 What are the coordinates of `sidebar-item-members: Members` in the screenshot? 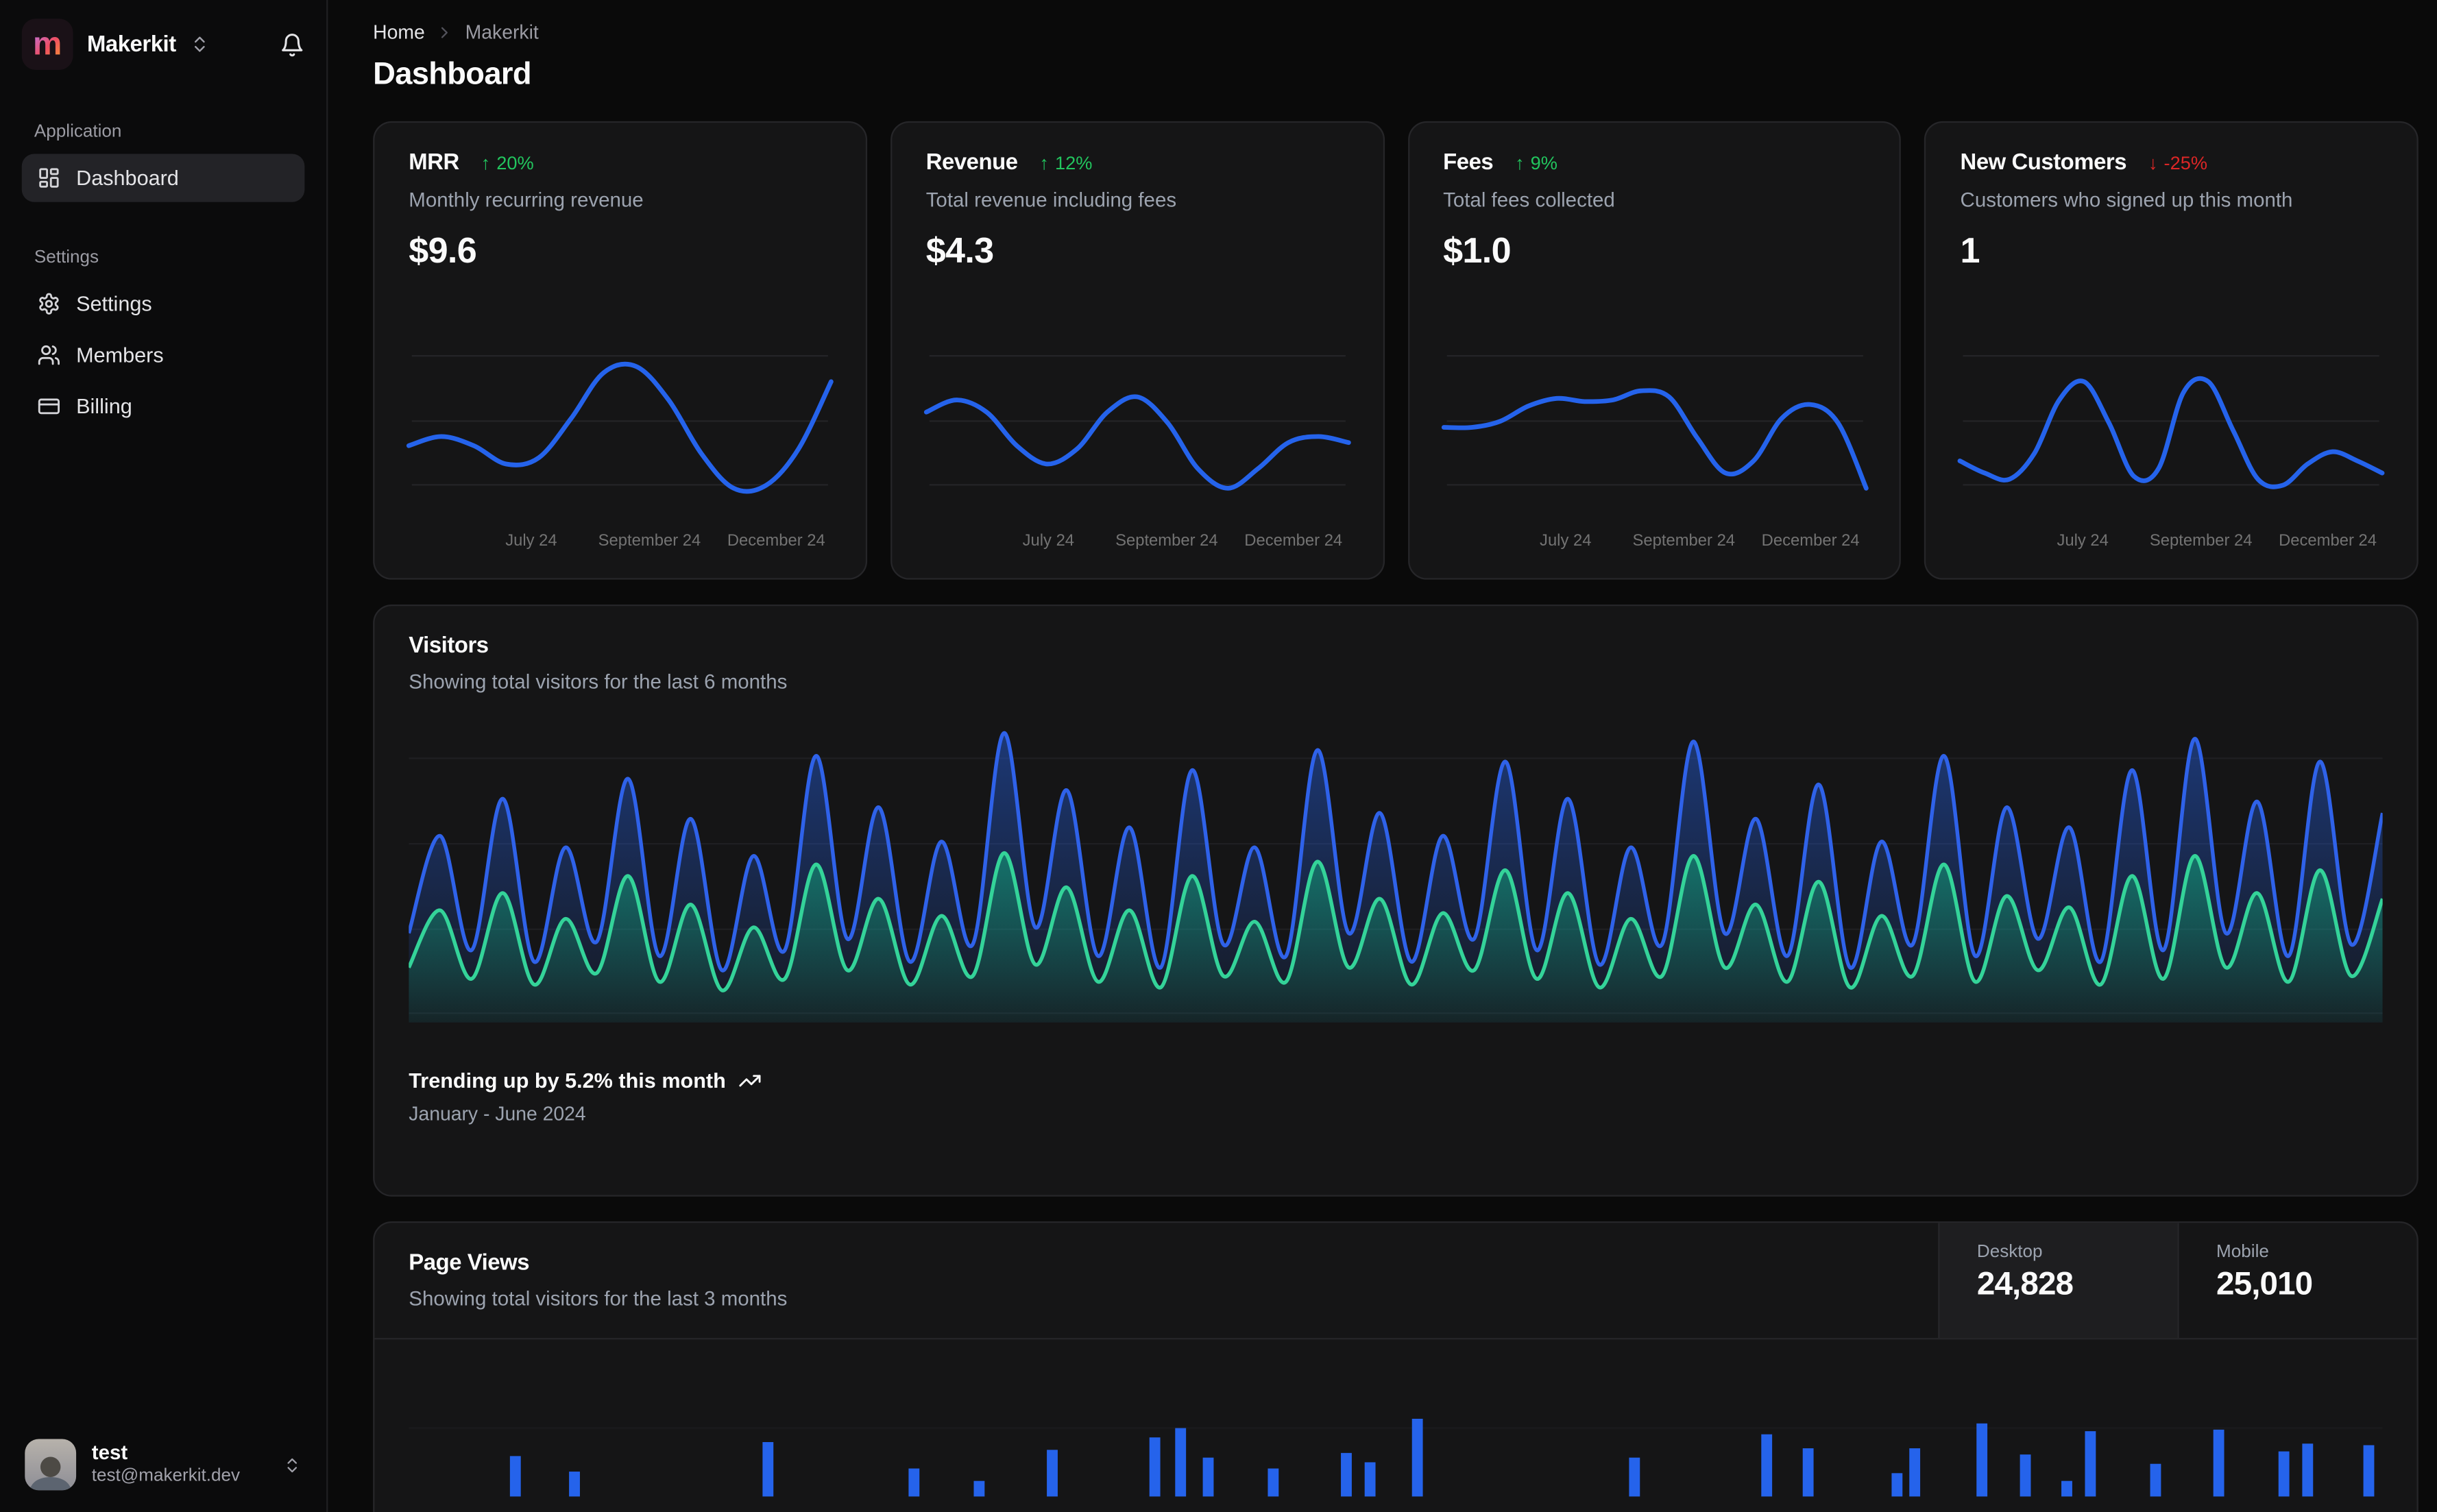 It's located at (163, 355).